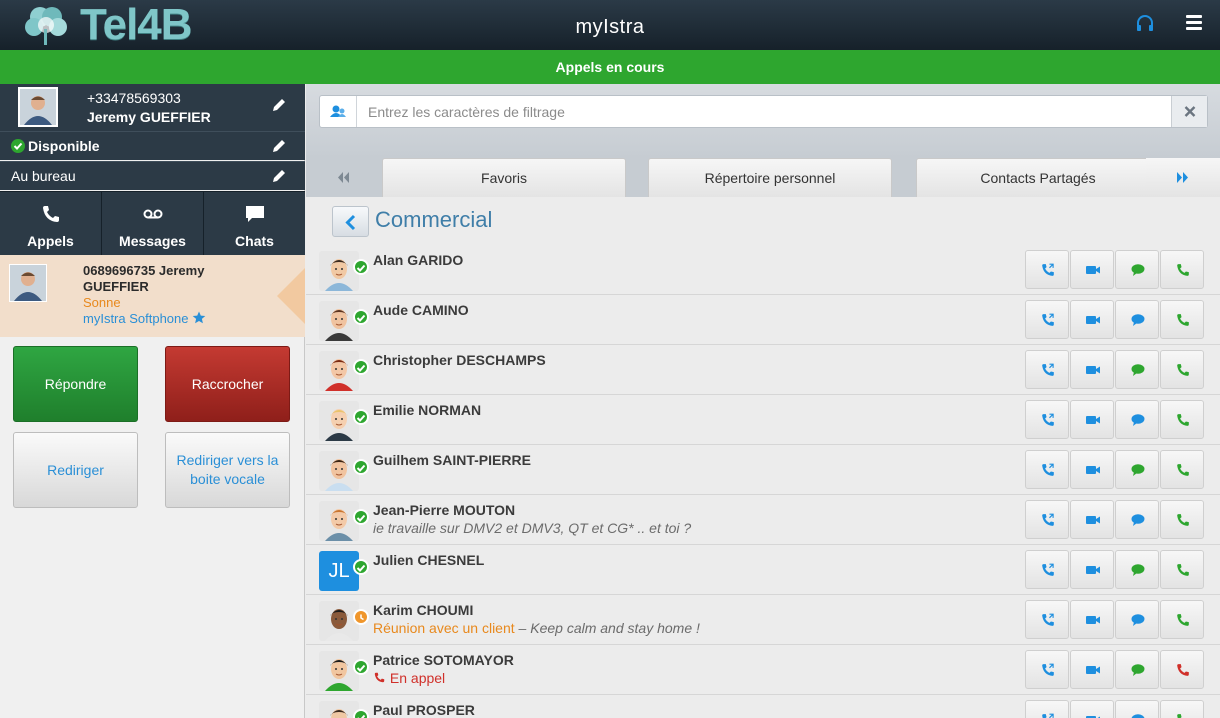 The width and height of the screenshot is (1220, 718). What do you see at coordinates (1189, 111) in the screenshot?
I see `clear-filter-button` at bounding box center [1189, 111].